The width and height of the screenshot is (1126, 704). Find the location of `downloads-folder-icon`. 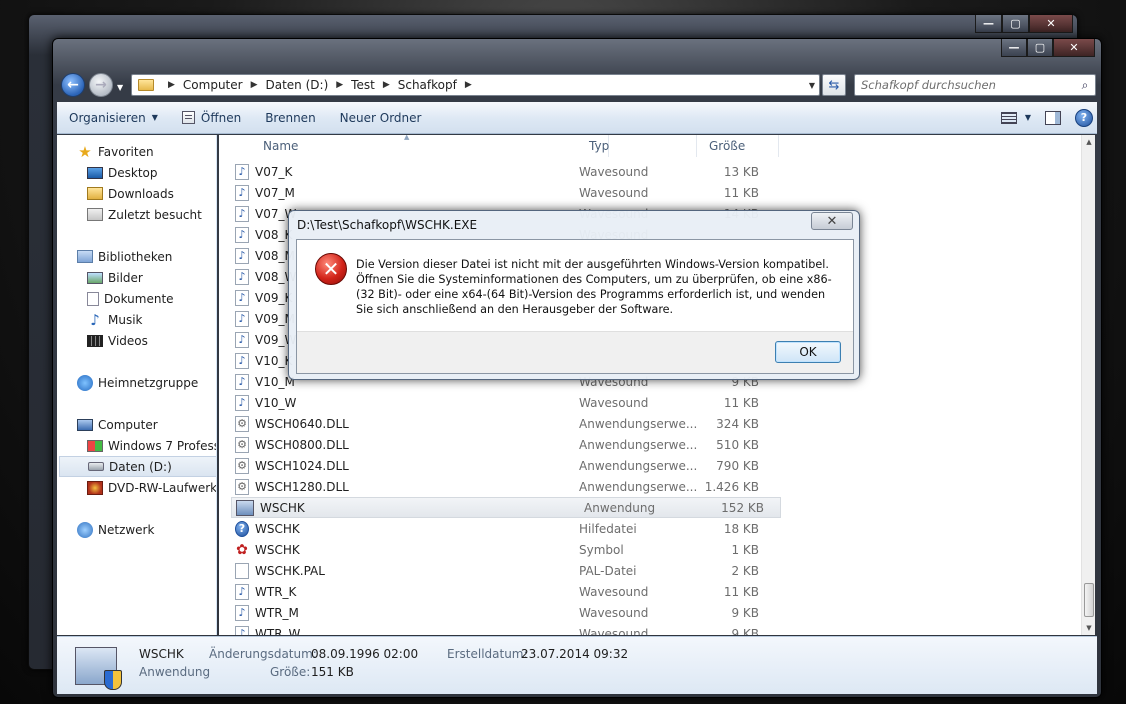

downloads-folder-icon is located at coordinates (95, 193).